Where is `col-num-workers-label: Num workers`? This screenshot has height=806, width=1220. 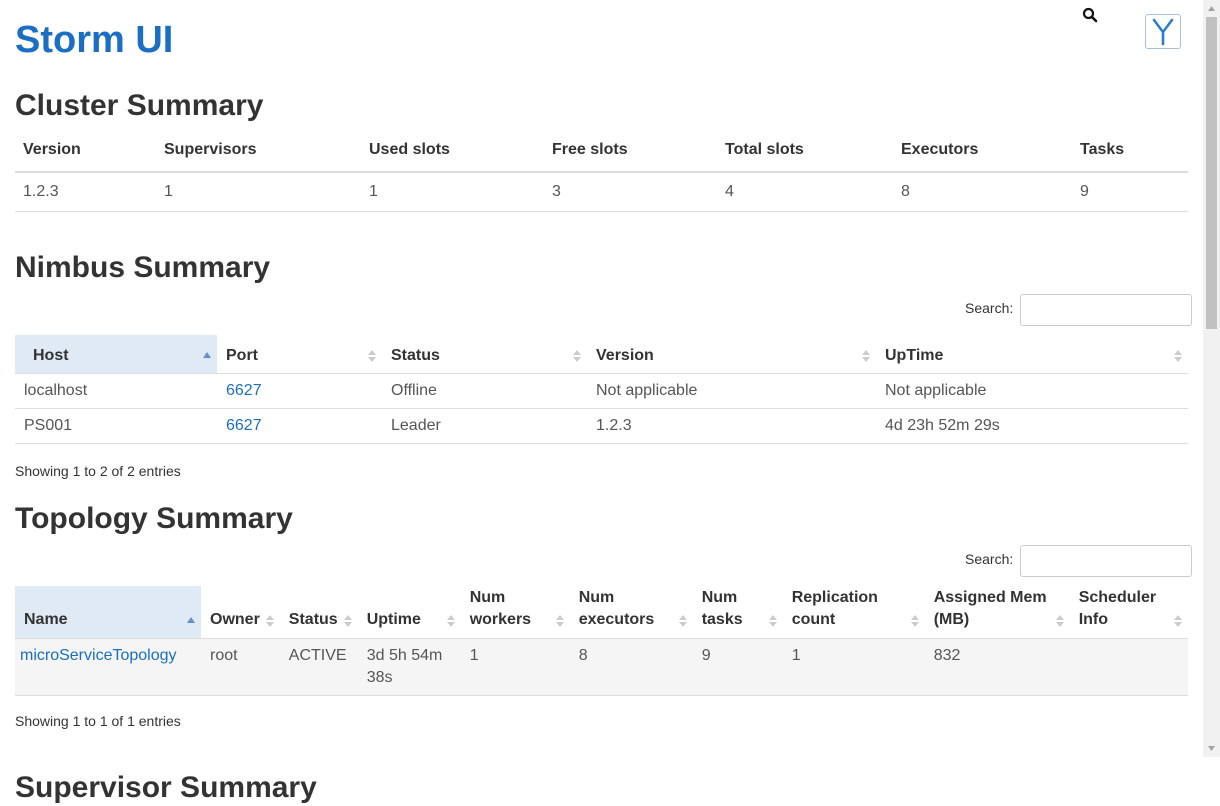 col-num-workers-label: Num workers is located at coordinates (500, 608).